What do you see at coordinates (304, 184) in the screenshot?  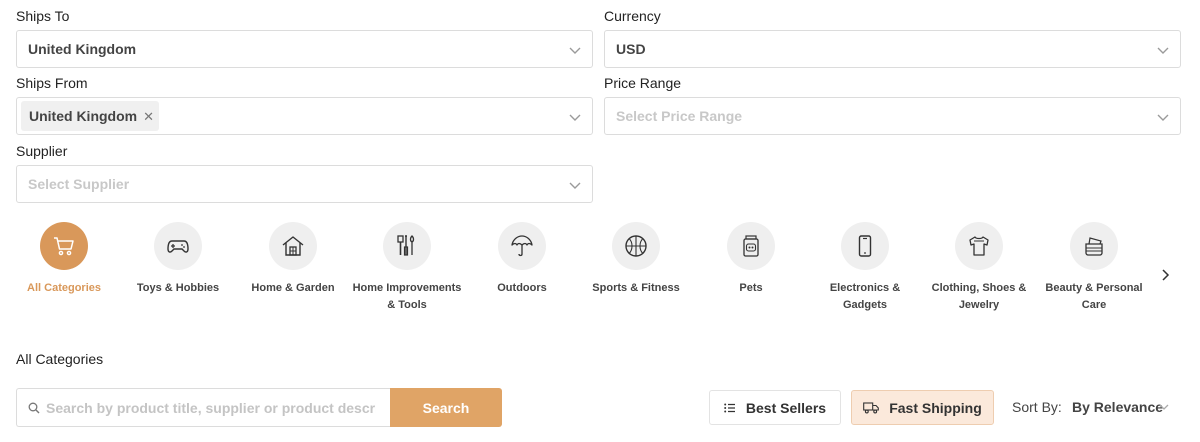 I see `supplier-select: Select Supplier` at bounding box center [304, 184].